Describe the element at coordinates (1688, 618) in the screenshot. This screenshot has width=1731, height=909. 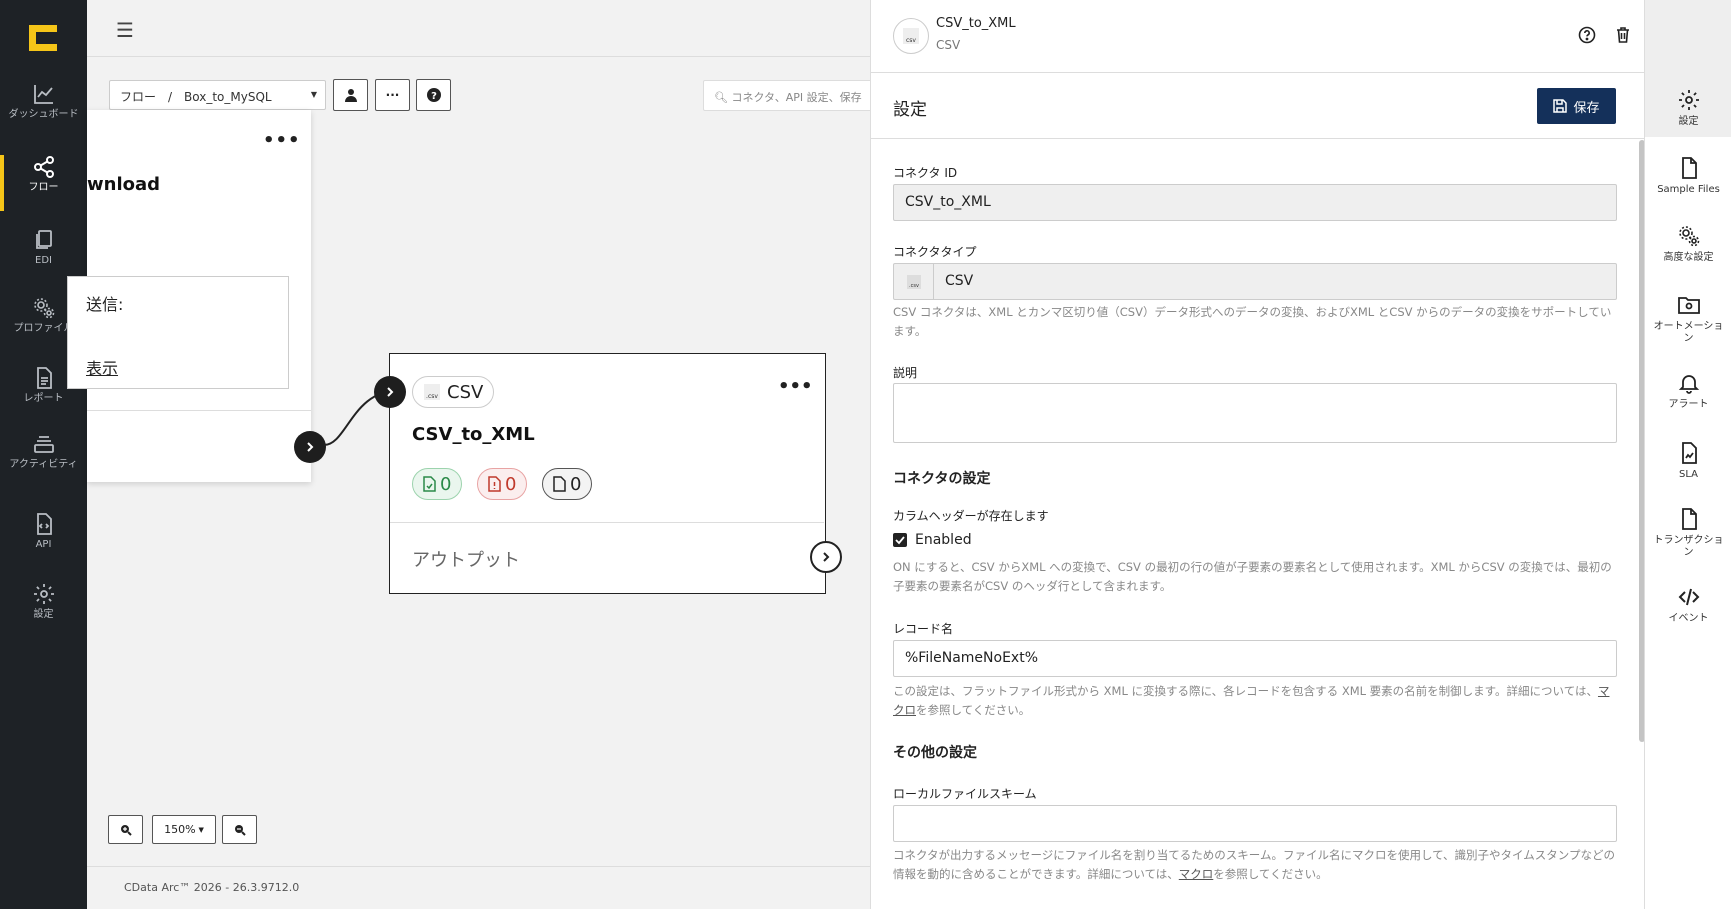
I see `rail-label: イベント` at that location.